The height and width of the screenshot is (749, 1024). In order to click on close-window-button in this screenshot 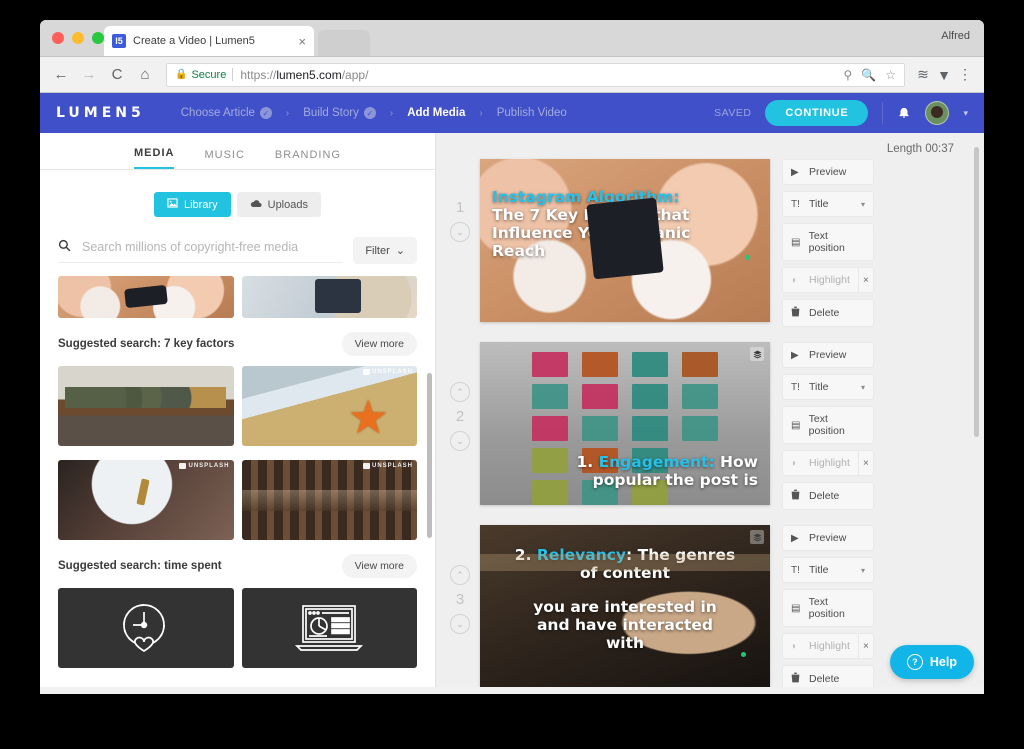, I will do `click(58, 38)`.